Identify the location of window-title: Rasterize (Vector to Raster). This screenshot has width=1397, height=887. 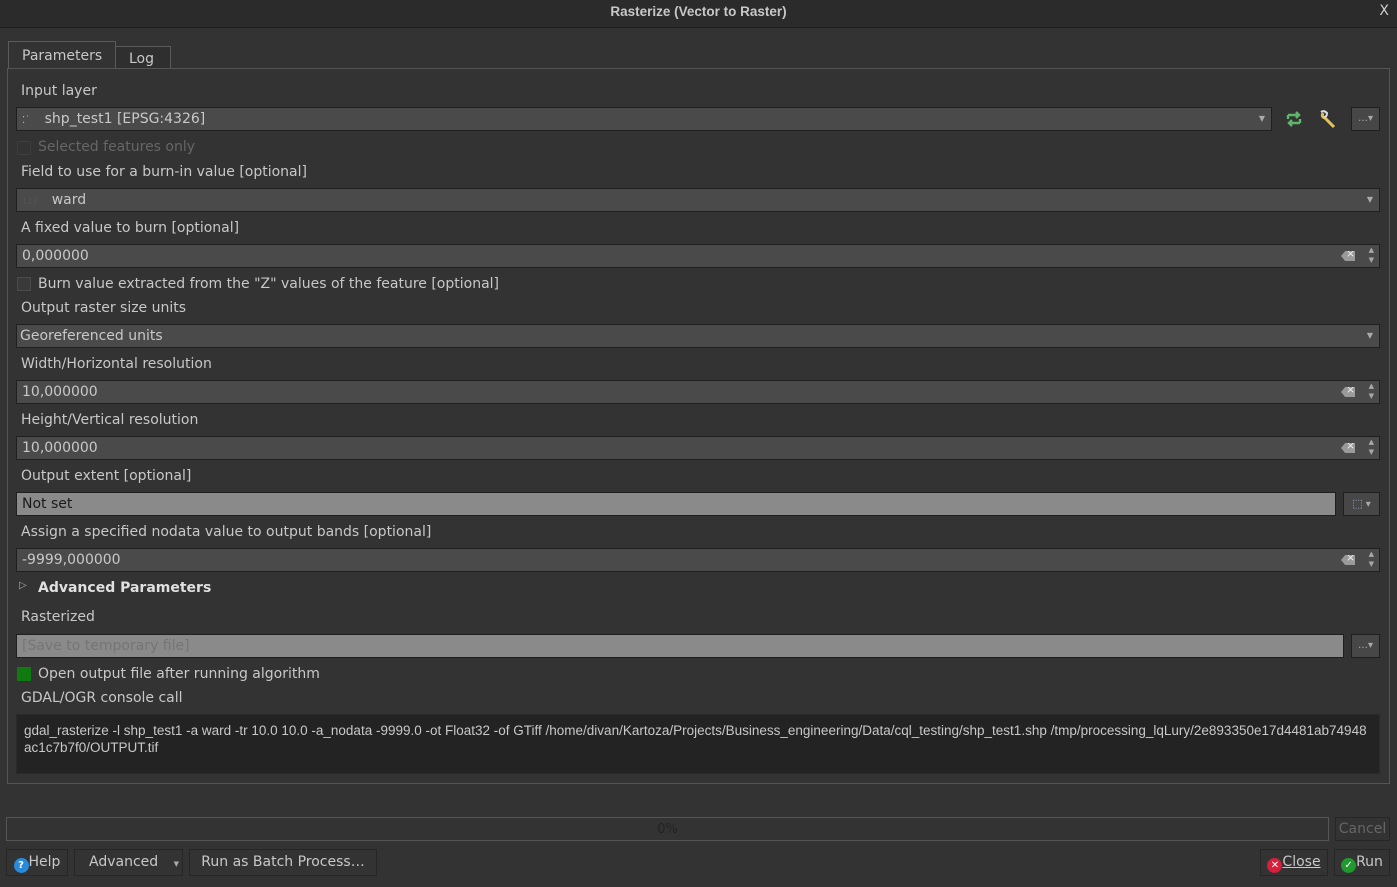
(698, 11).